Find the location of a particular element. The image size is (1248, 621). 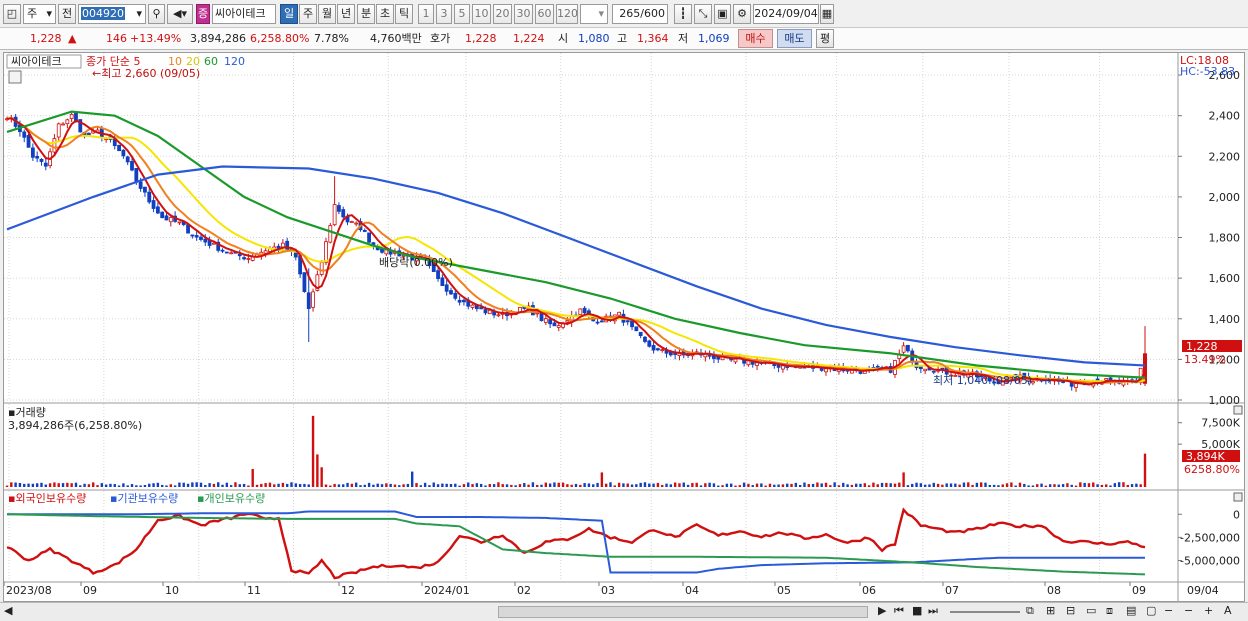

fast-forward-icon: ⏭ is located at coordinates (933, 611).